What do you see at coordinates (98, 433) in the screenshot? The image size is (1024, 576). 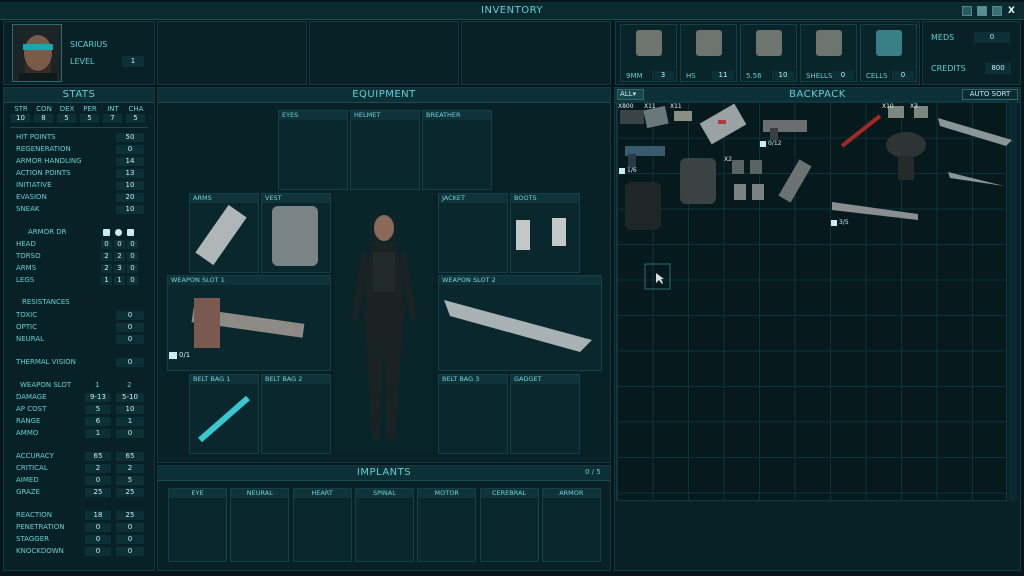 I see `stat-ammo-slot1: 1` at bounding box center [98, 433].